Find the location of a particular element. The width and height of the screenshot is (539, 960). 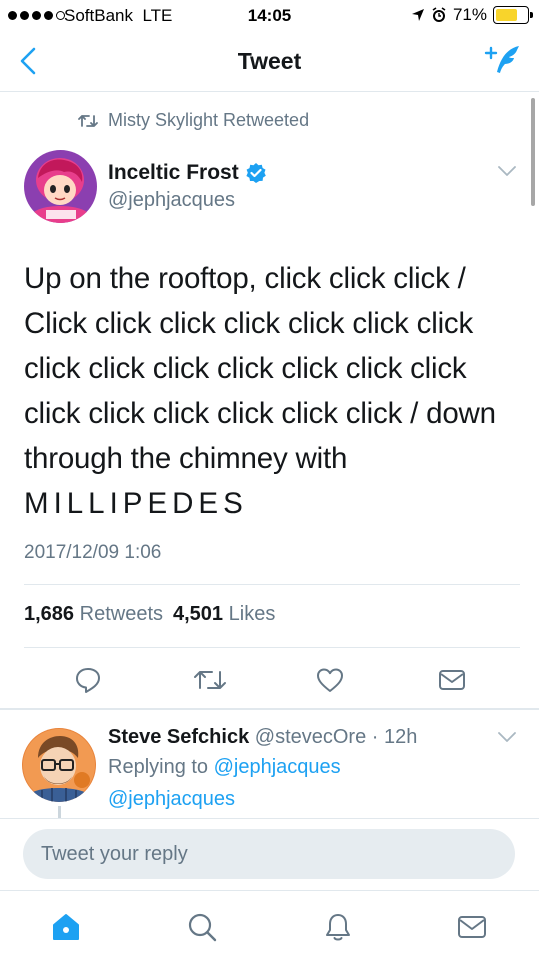

retweet-button-icon is located at coordinates (210, 680).